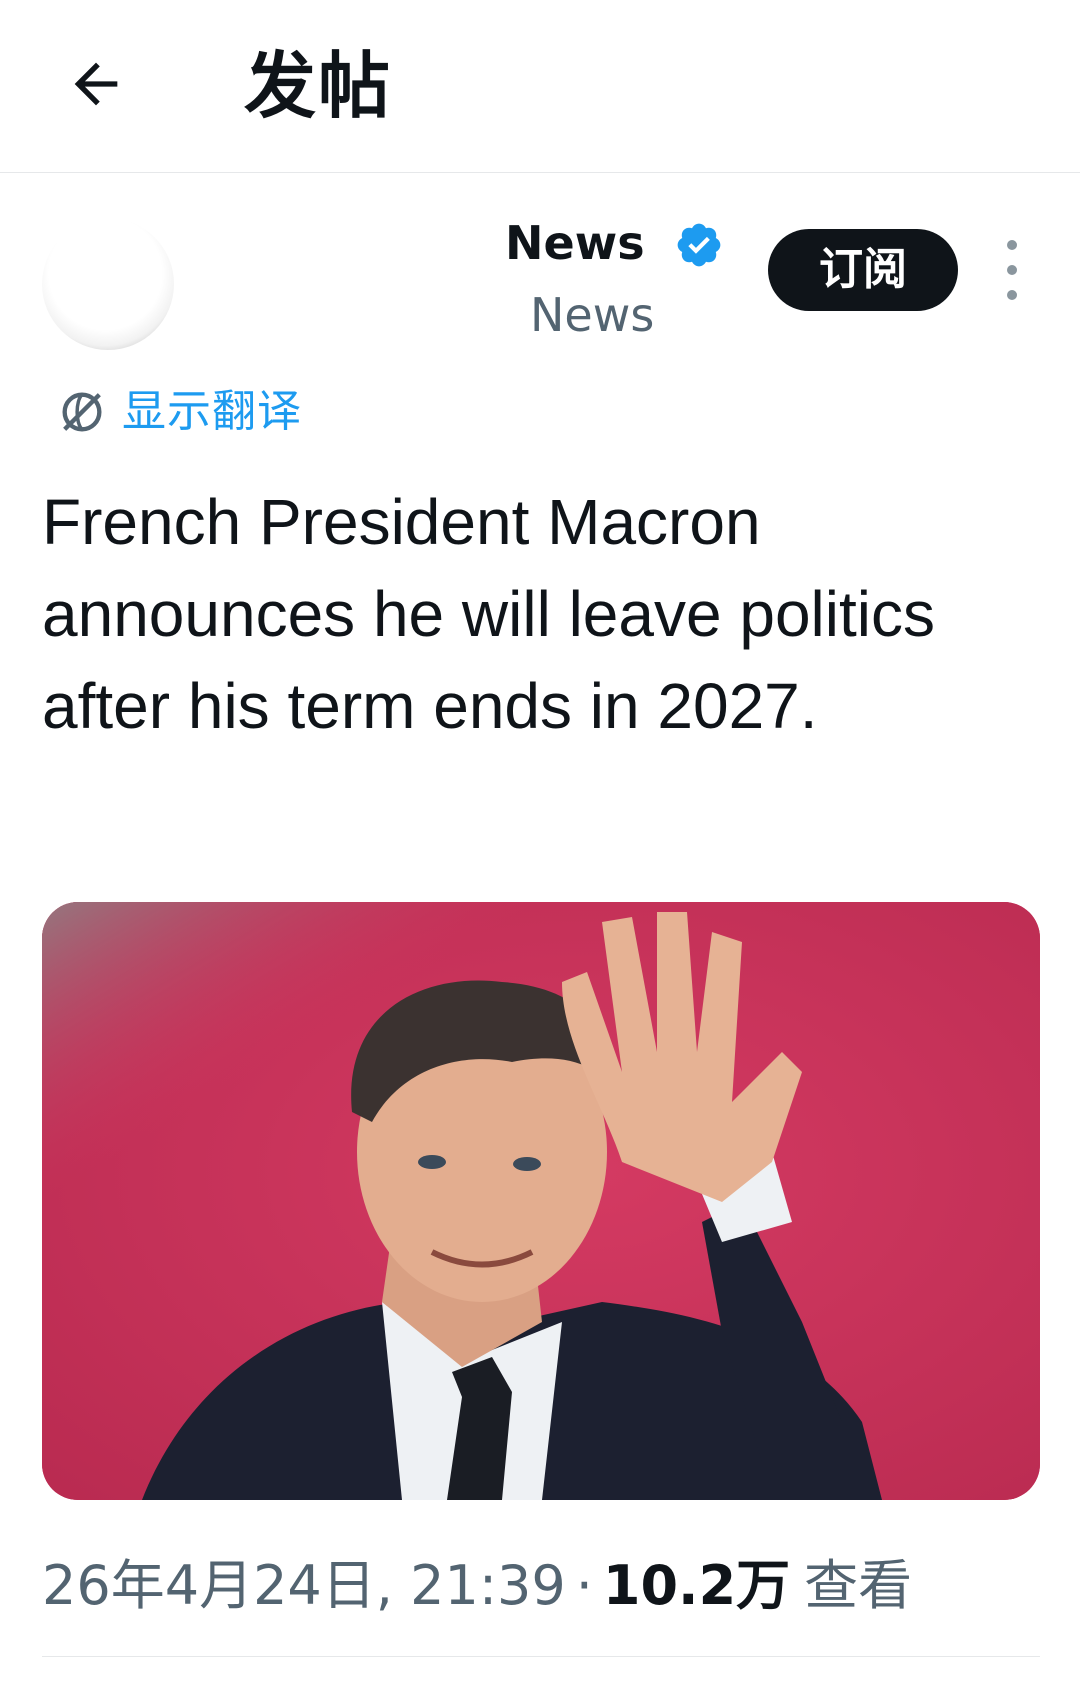  I want to click on post-timestamp: 26年4月24日, 21:39, so click(304, 1585).